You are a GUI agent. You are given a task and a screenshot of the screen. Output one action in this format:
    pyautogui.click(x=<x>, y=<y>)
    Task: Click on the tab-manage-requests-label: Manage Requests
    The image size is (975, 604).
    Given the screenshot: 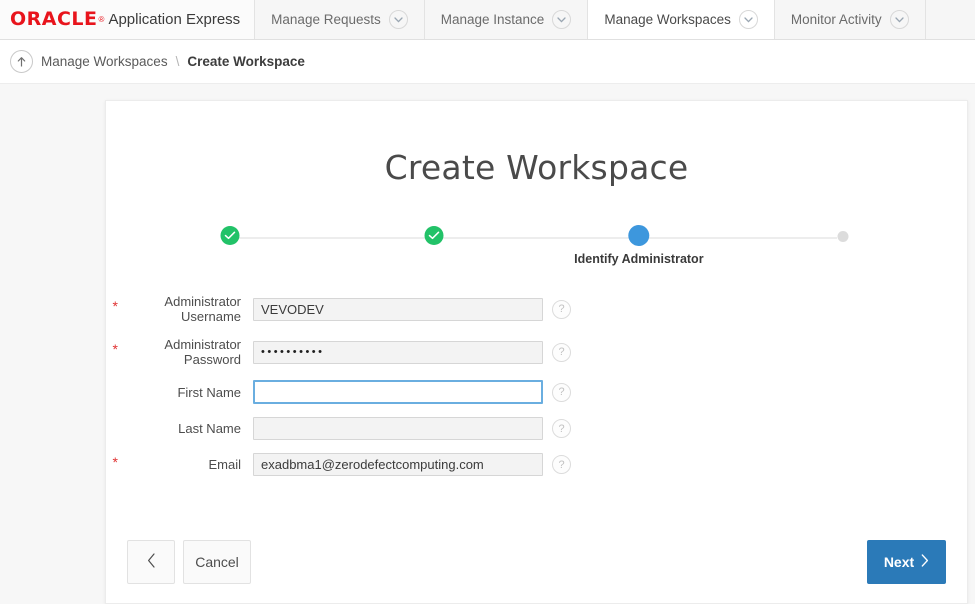 What is the action you would take?
    pyautogui.click(x=326, y=19)
    